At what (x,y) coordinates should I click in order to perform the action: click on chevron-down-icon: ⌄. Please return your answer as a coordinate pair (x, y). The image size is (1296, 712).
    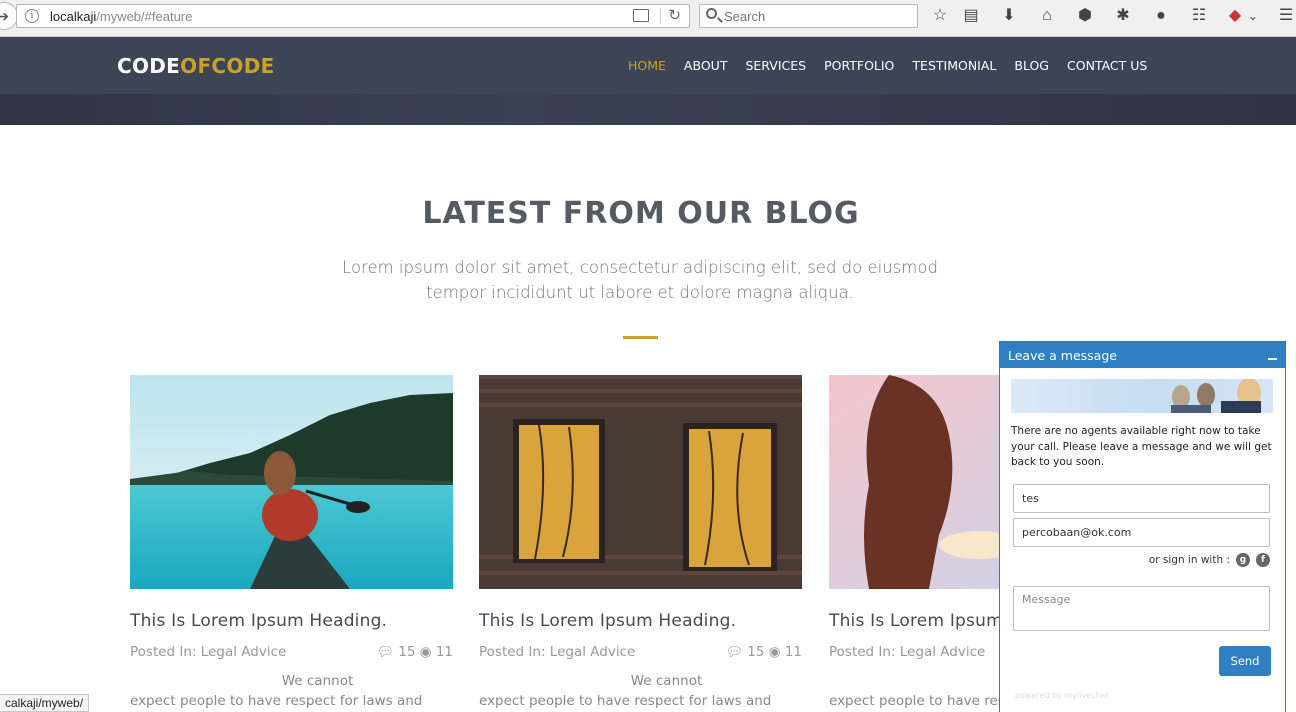
    Looking at the image, I should click on (1253, 16).